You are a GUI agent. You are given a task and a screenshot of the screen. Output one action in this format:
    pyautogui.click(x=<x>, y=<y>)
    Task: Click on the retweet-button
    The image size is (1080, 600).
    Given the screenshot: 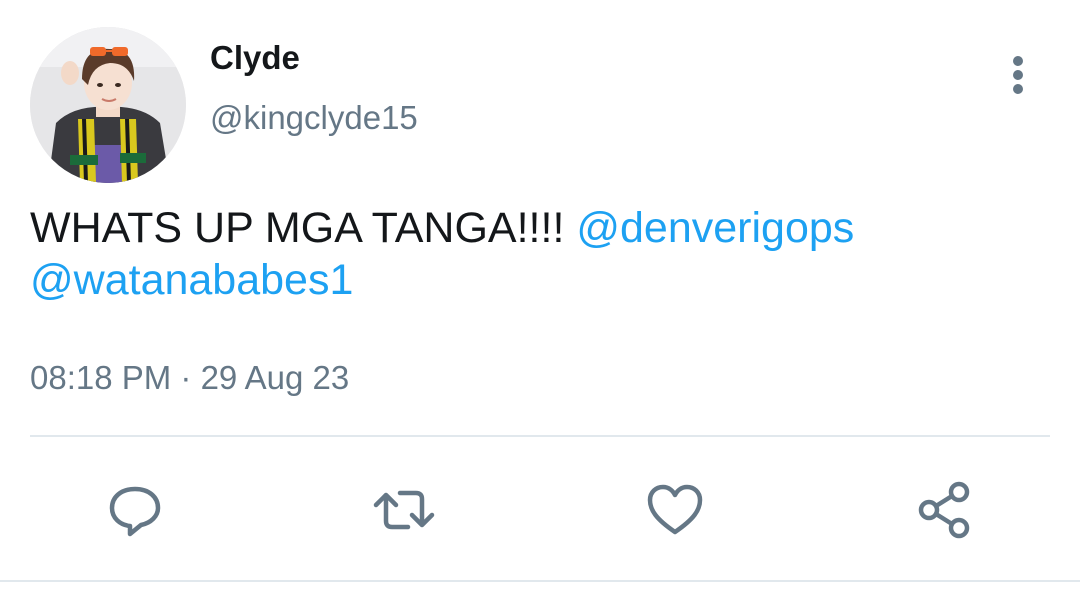 What is the action you would take?
    pyautogui.click(x=404, y=510)
    